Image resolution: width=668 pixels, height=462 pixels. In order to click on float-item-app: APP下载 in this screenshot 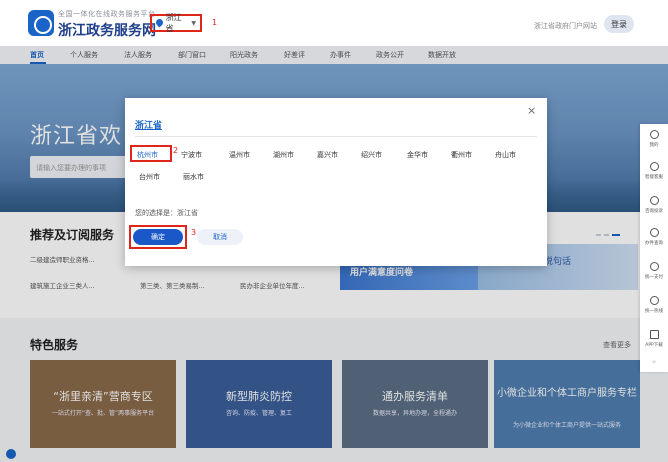, I will do `click(654, 339)`.